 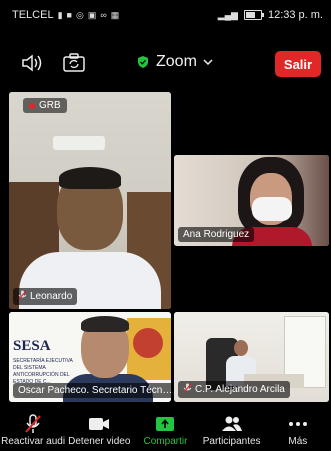 I want to click on unmute-button: Reactivar audi, so click(x=33, y=430).